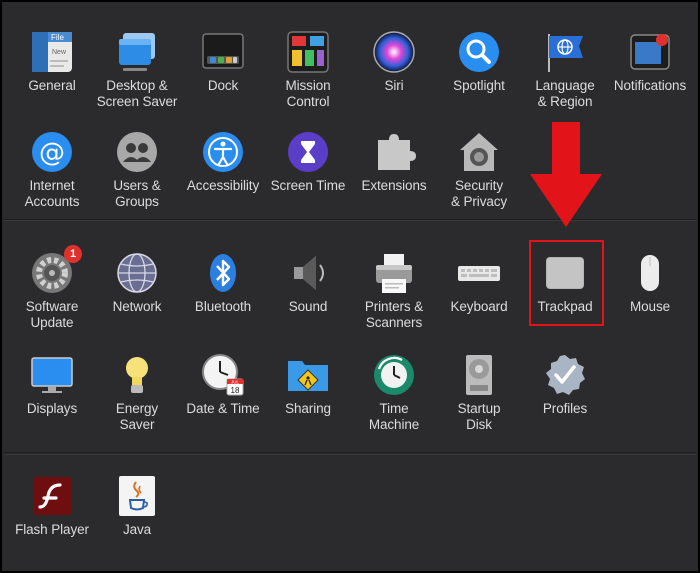 The width and height of the screenshot is (700, 573). I want to click on pref-language-region: Language & Region, so click(565, 69).